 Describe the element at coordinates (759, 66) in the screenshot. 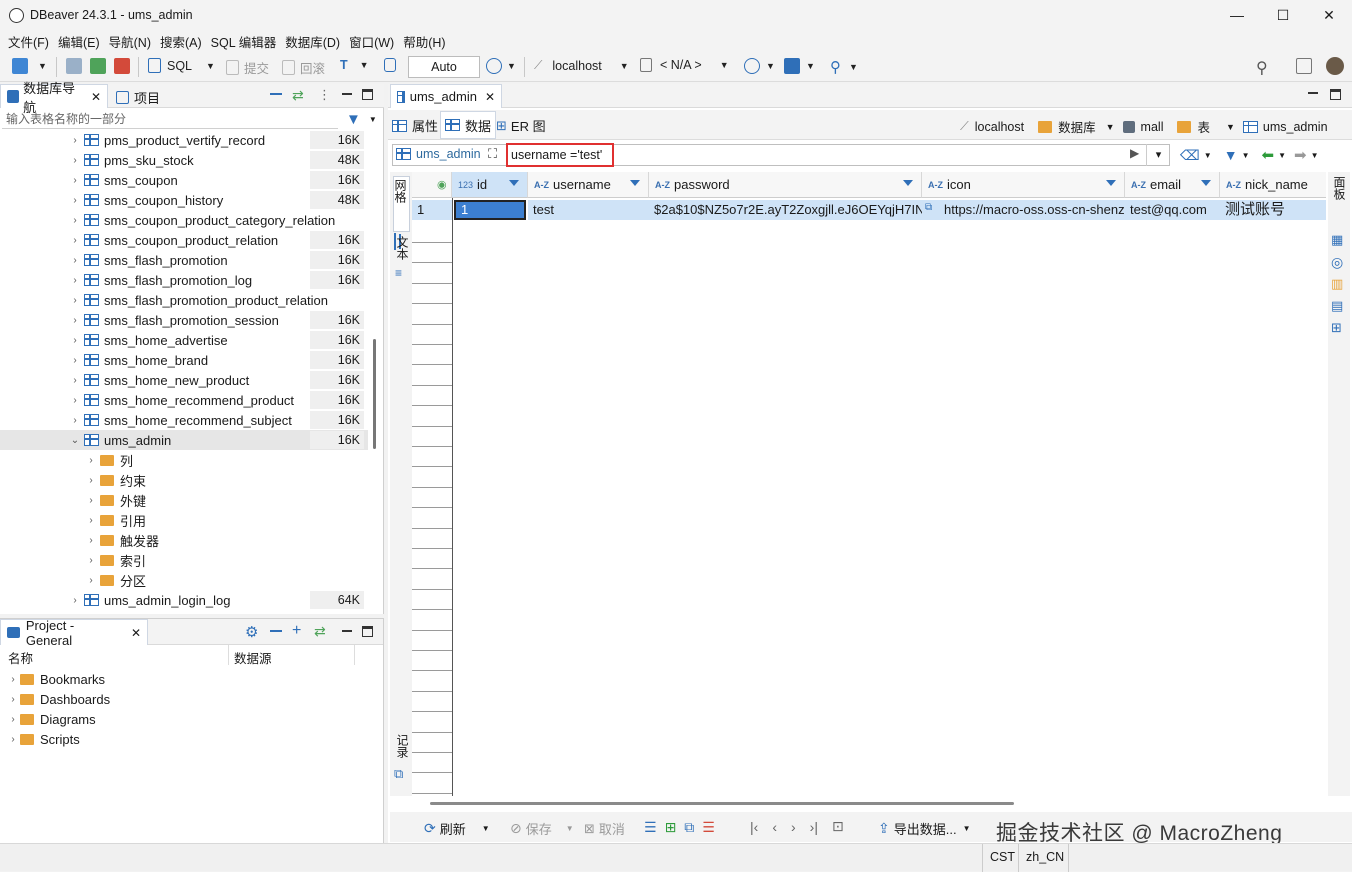

I see `dashboard-button: ▼` at that location.